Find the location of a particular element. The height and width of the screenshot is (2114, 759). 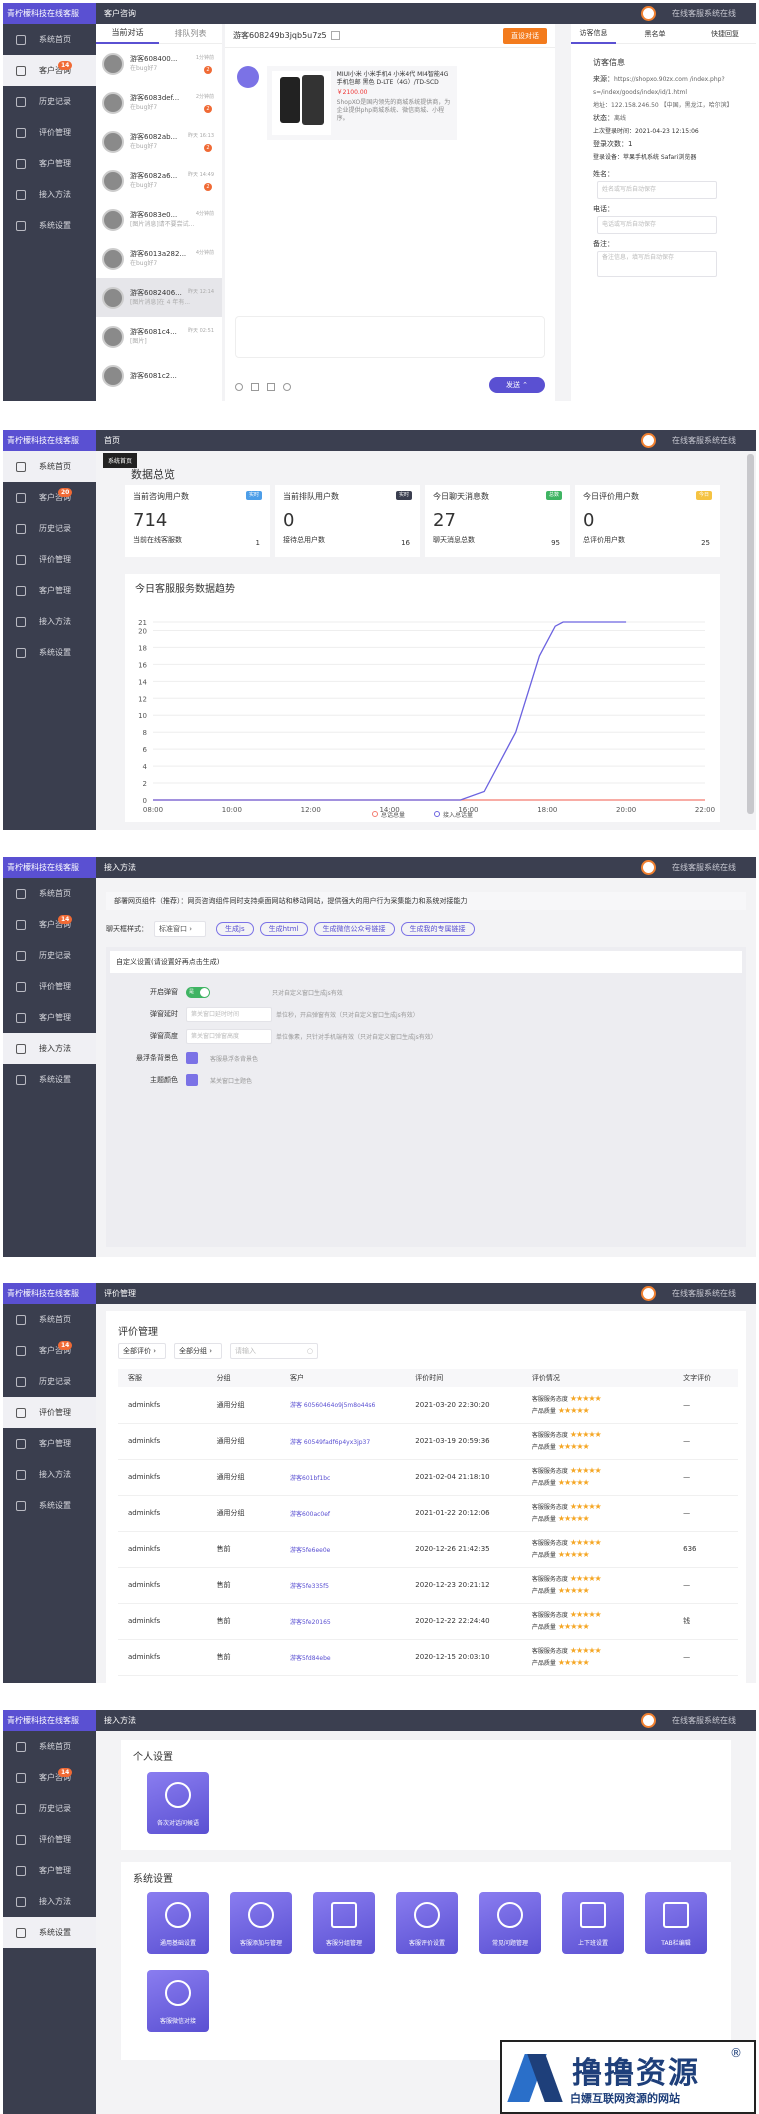

name-field: 姓名或写后自动保存 is located at coordinates (657, 190).